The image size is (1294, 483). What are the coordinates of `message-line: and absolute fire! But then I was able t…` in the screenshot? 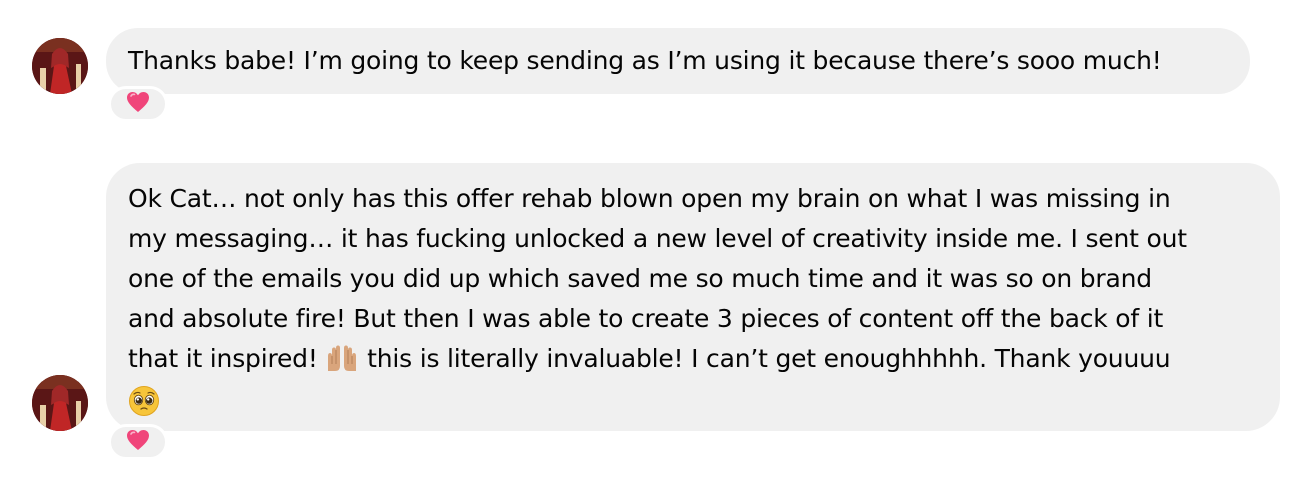 It's located at (646, 318).